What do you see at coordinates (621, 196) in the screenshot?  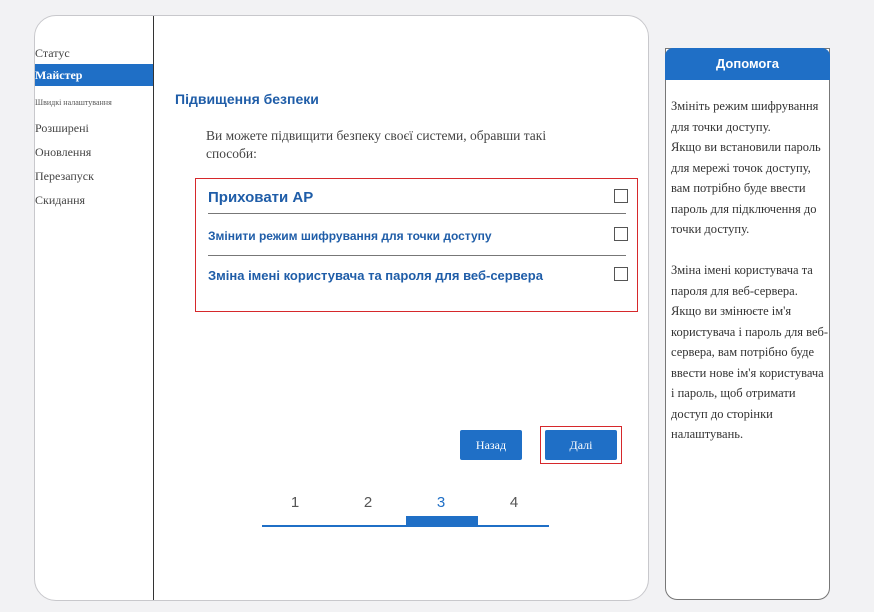 I see `hide-ap-checkbox` at bounding box center [621, 196].